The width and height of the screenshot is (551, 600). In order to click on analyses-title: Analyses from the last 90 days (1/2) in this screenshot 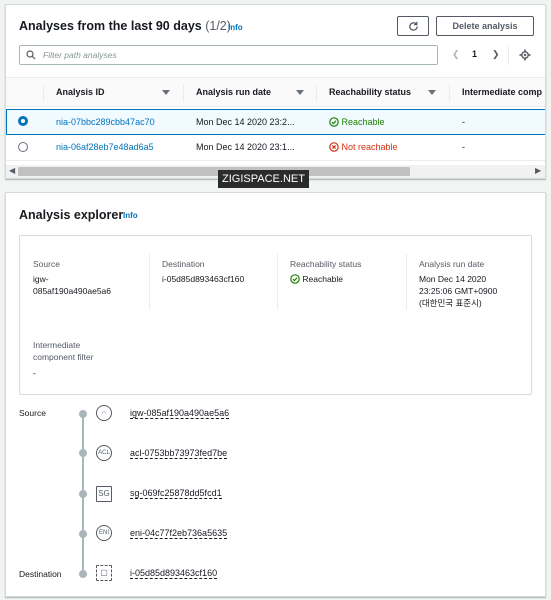, I will do `click(125, 26)`.